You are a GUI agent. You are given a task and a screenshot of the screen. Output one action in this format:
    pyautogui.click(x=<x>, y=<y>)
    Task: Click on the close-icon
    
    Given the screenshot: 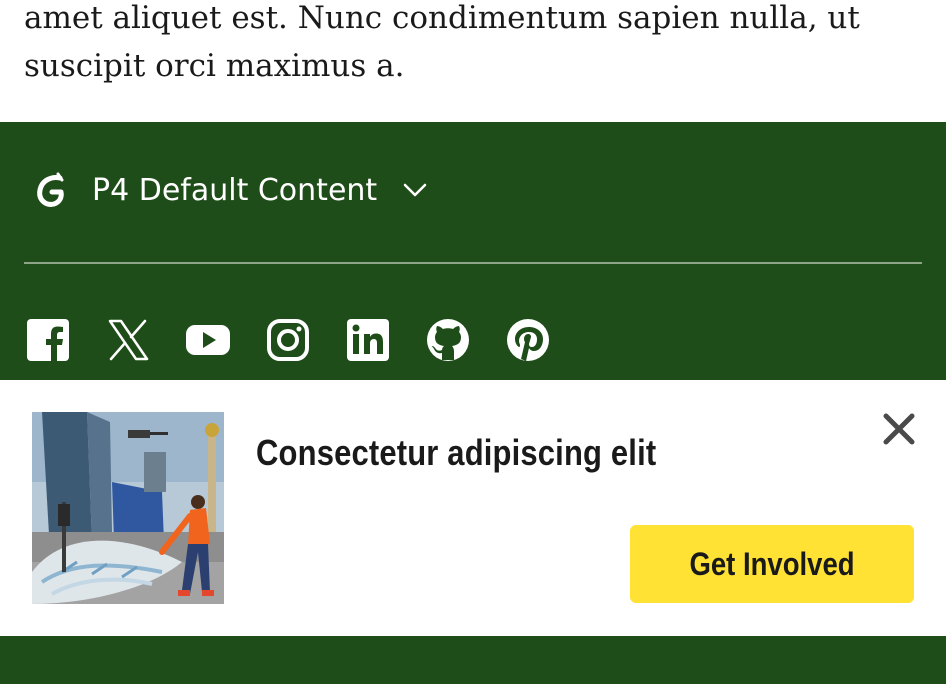 What is the action you would take?
    pyautogui.click(x=899, y=429)
    